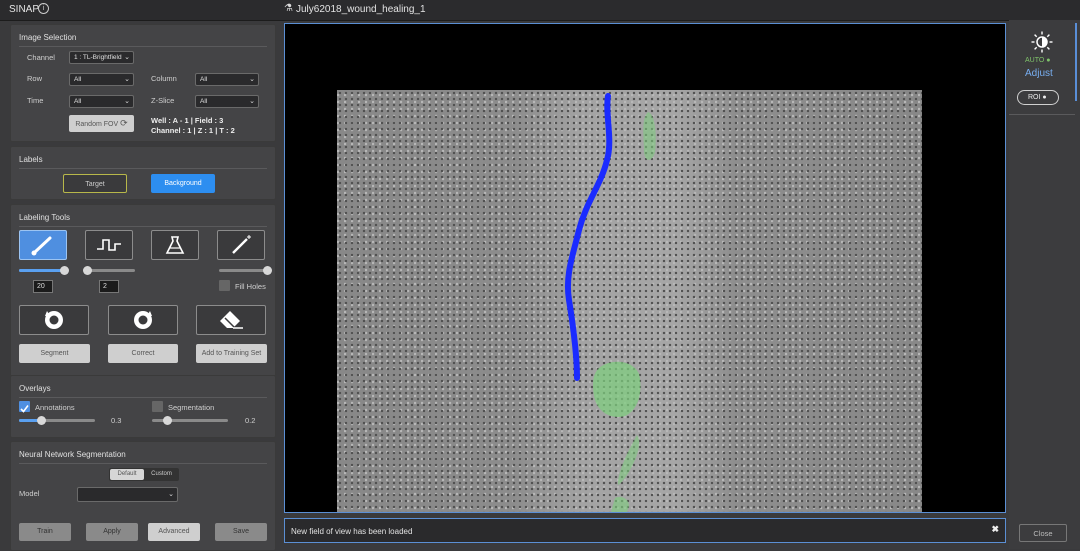  What do you see at coordinates (161, 474) in the screenshot?
I see `tab-custom: Custom` at bounding box center [161, 474].